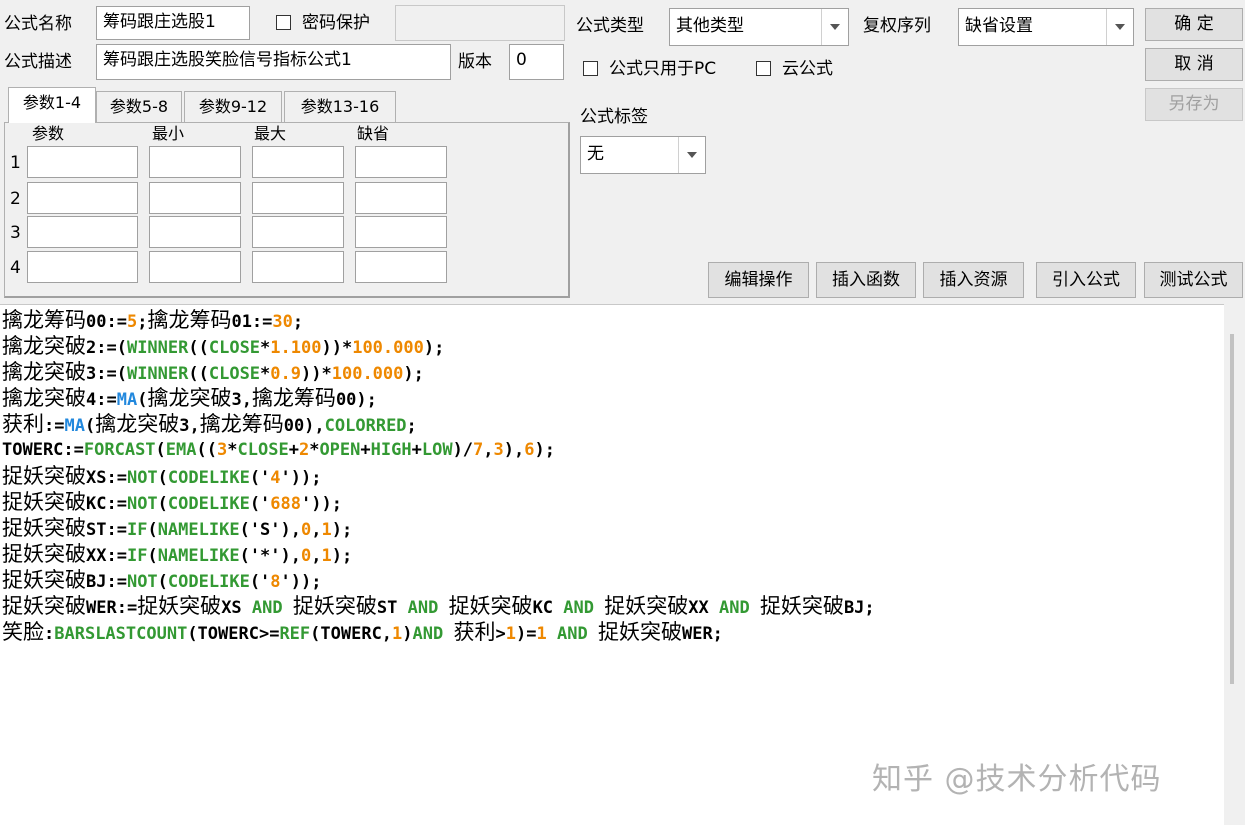 The width and height of the screenshot is (1245, 825). What do you see at coordinates (273, 62) in the screenshot?
I see `formula-desc-input: 筹码跟庄选股笑脸信号指标公式1` at bounding box center [273, 62].